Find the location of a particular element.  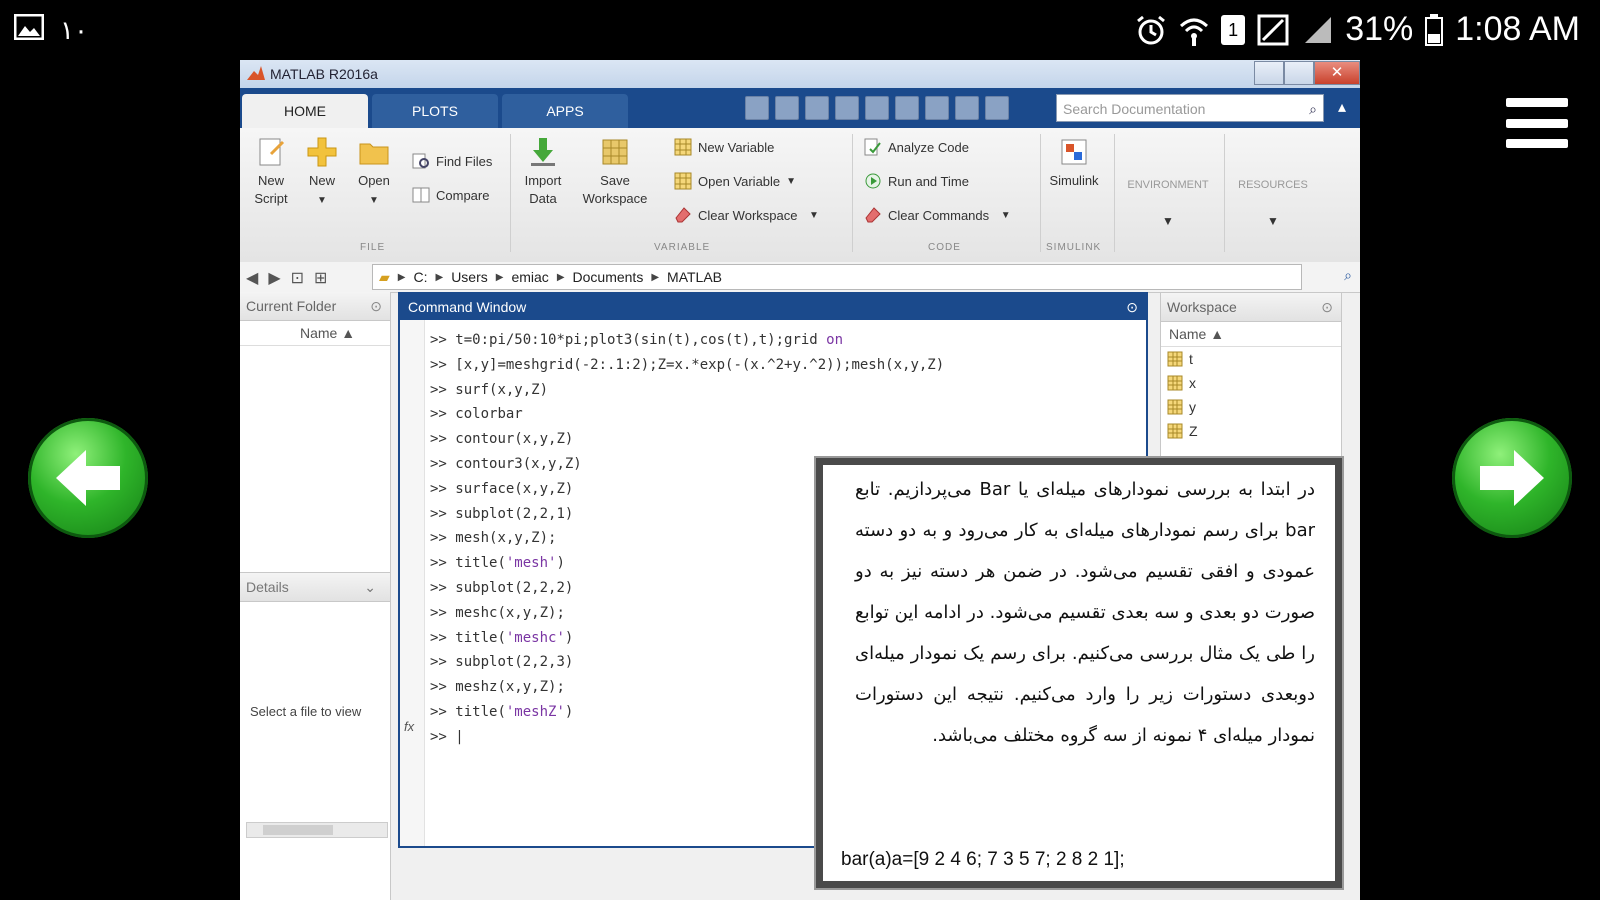

status-right: 1 31% 1:08 AM is located at coordinates (1357, 29).